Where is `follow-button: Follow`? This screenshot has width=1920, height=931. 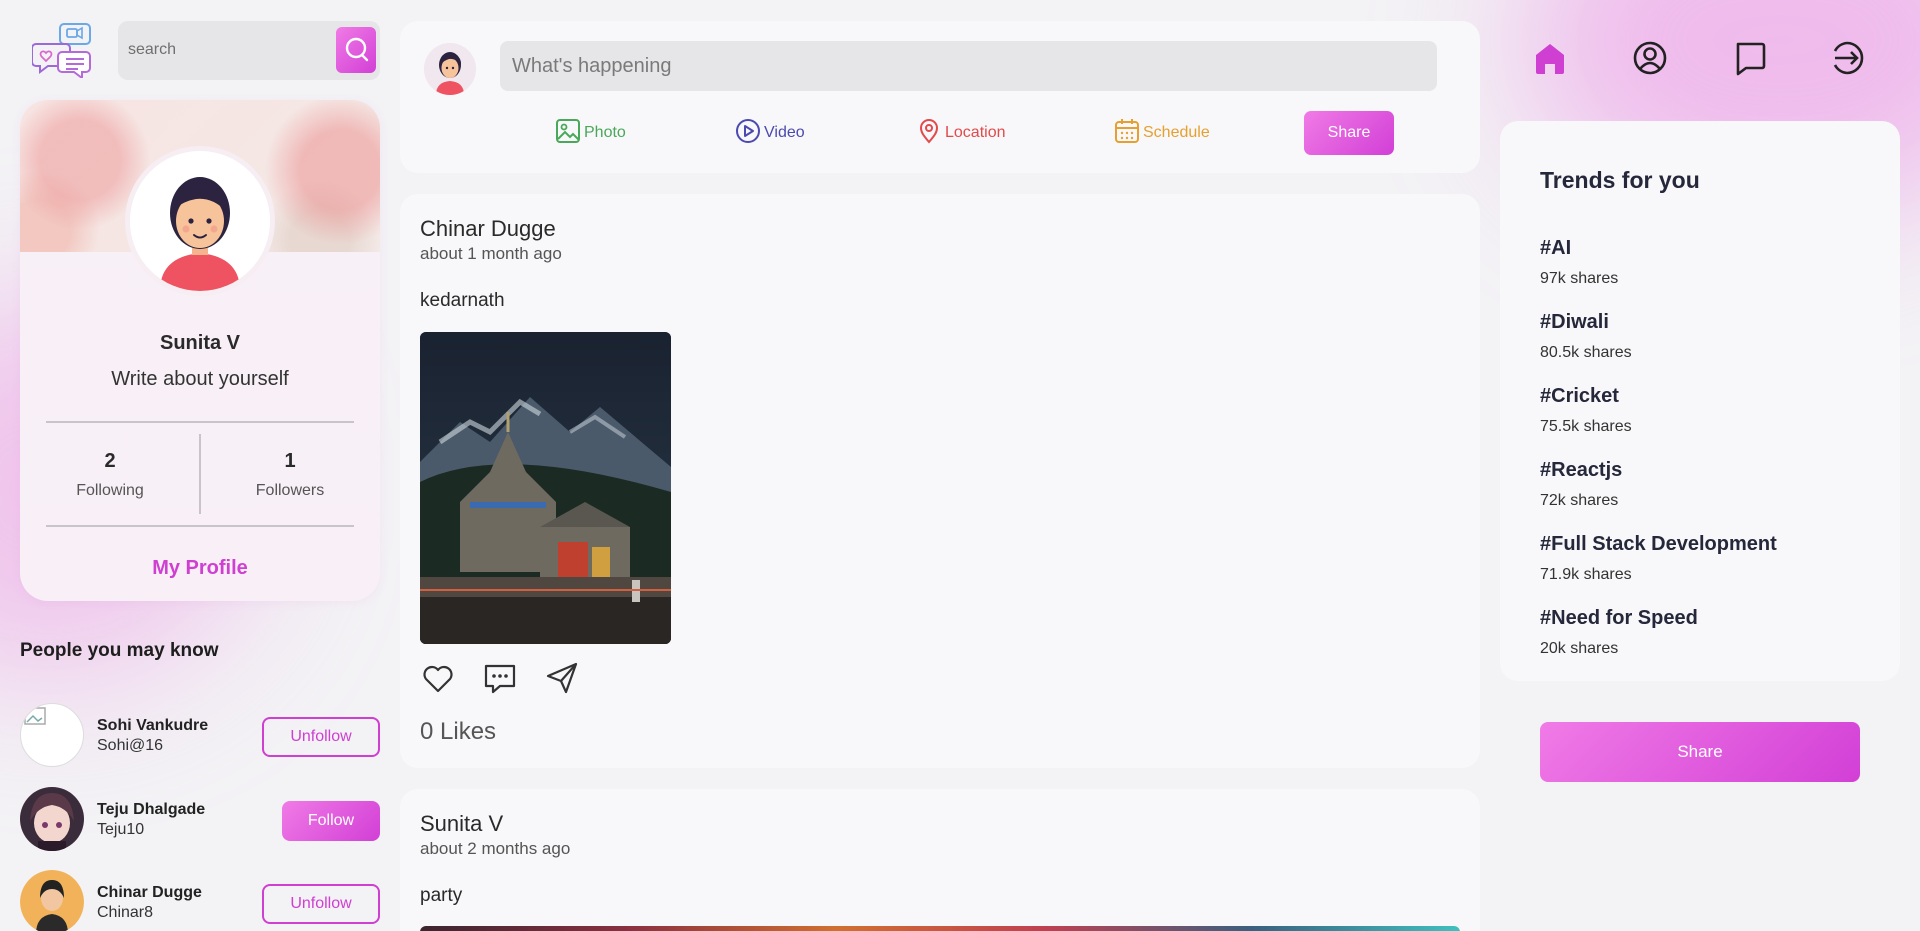
follow-button: Follow is located at coordinates (331, 821).